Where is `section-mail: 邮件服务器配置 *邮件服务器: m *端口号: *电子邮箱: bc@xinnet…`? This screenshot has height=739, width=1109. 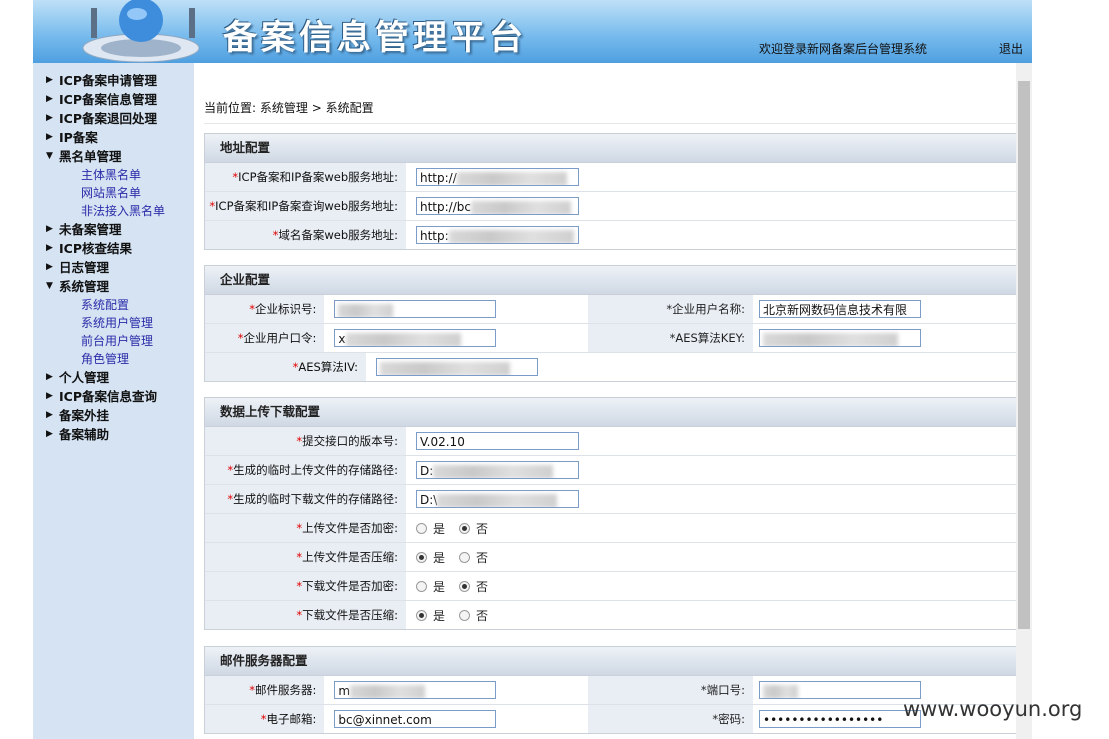
section-mail: 邮件服务器配置 *邮件服务器: m *端口号: *电子邮箱: bc@xinnet… is located at coordinates (611, 690).